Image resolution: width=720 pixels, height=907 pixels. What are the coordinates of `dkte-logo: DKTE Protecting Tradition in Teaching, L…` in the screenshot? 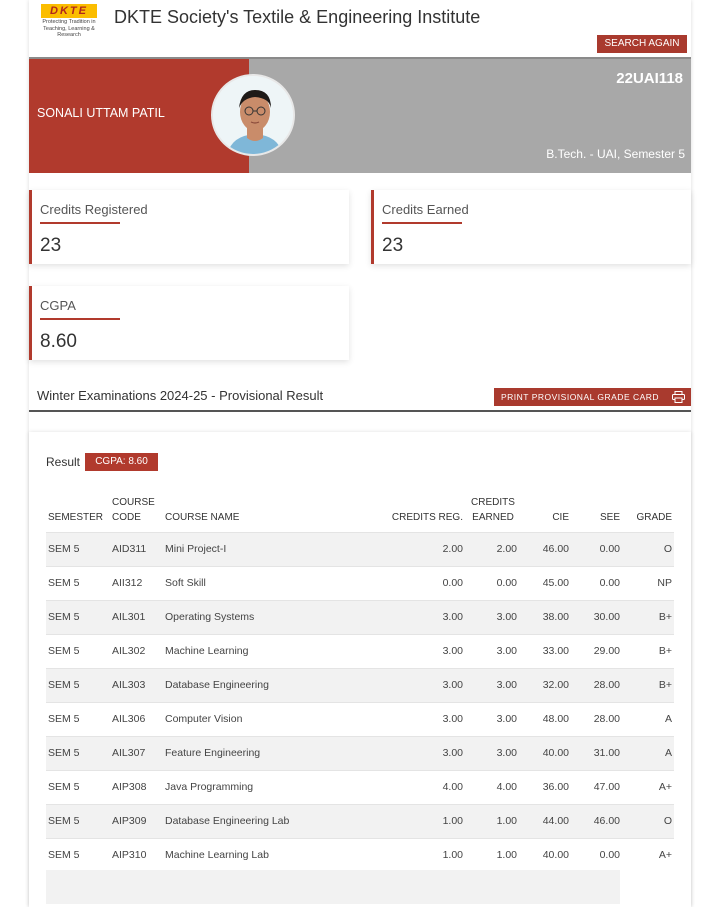 It's located at (69, 21).